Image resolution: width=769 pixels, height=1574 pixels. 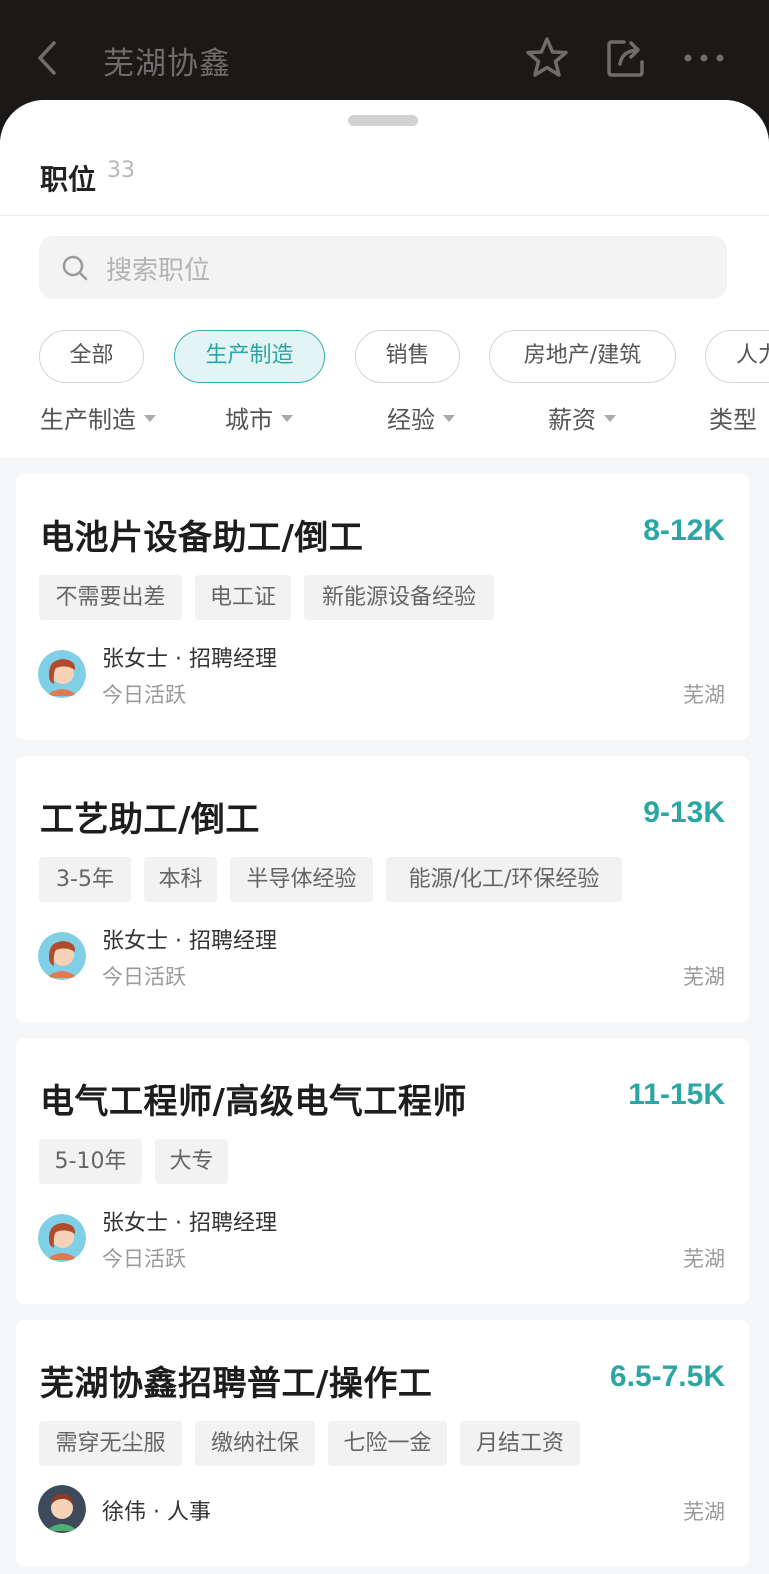 What do you see at coordinates (255, 1443) in the screenshot?
I see `job-tag: 缴纳社保` at bounding box center [255, 1443].